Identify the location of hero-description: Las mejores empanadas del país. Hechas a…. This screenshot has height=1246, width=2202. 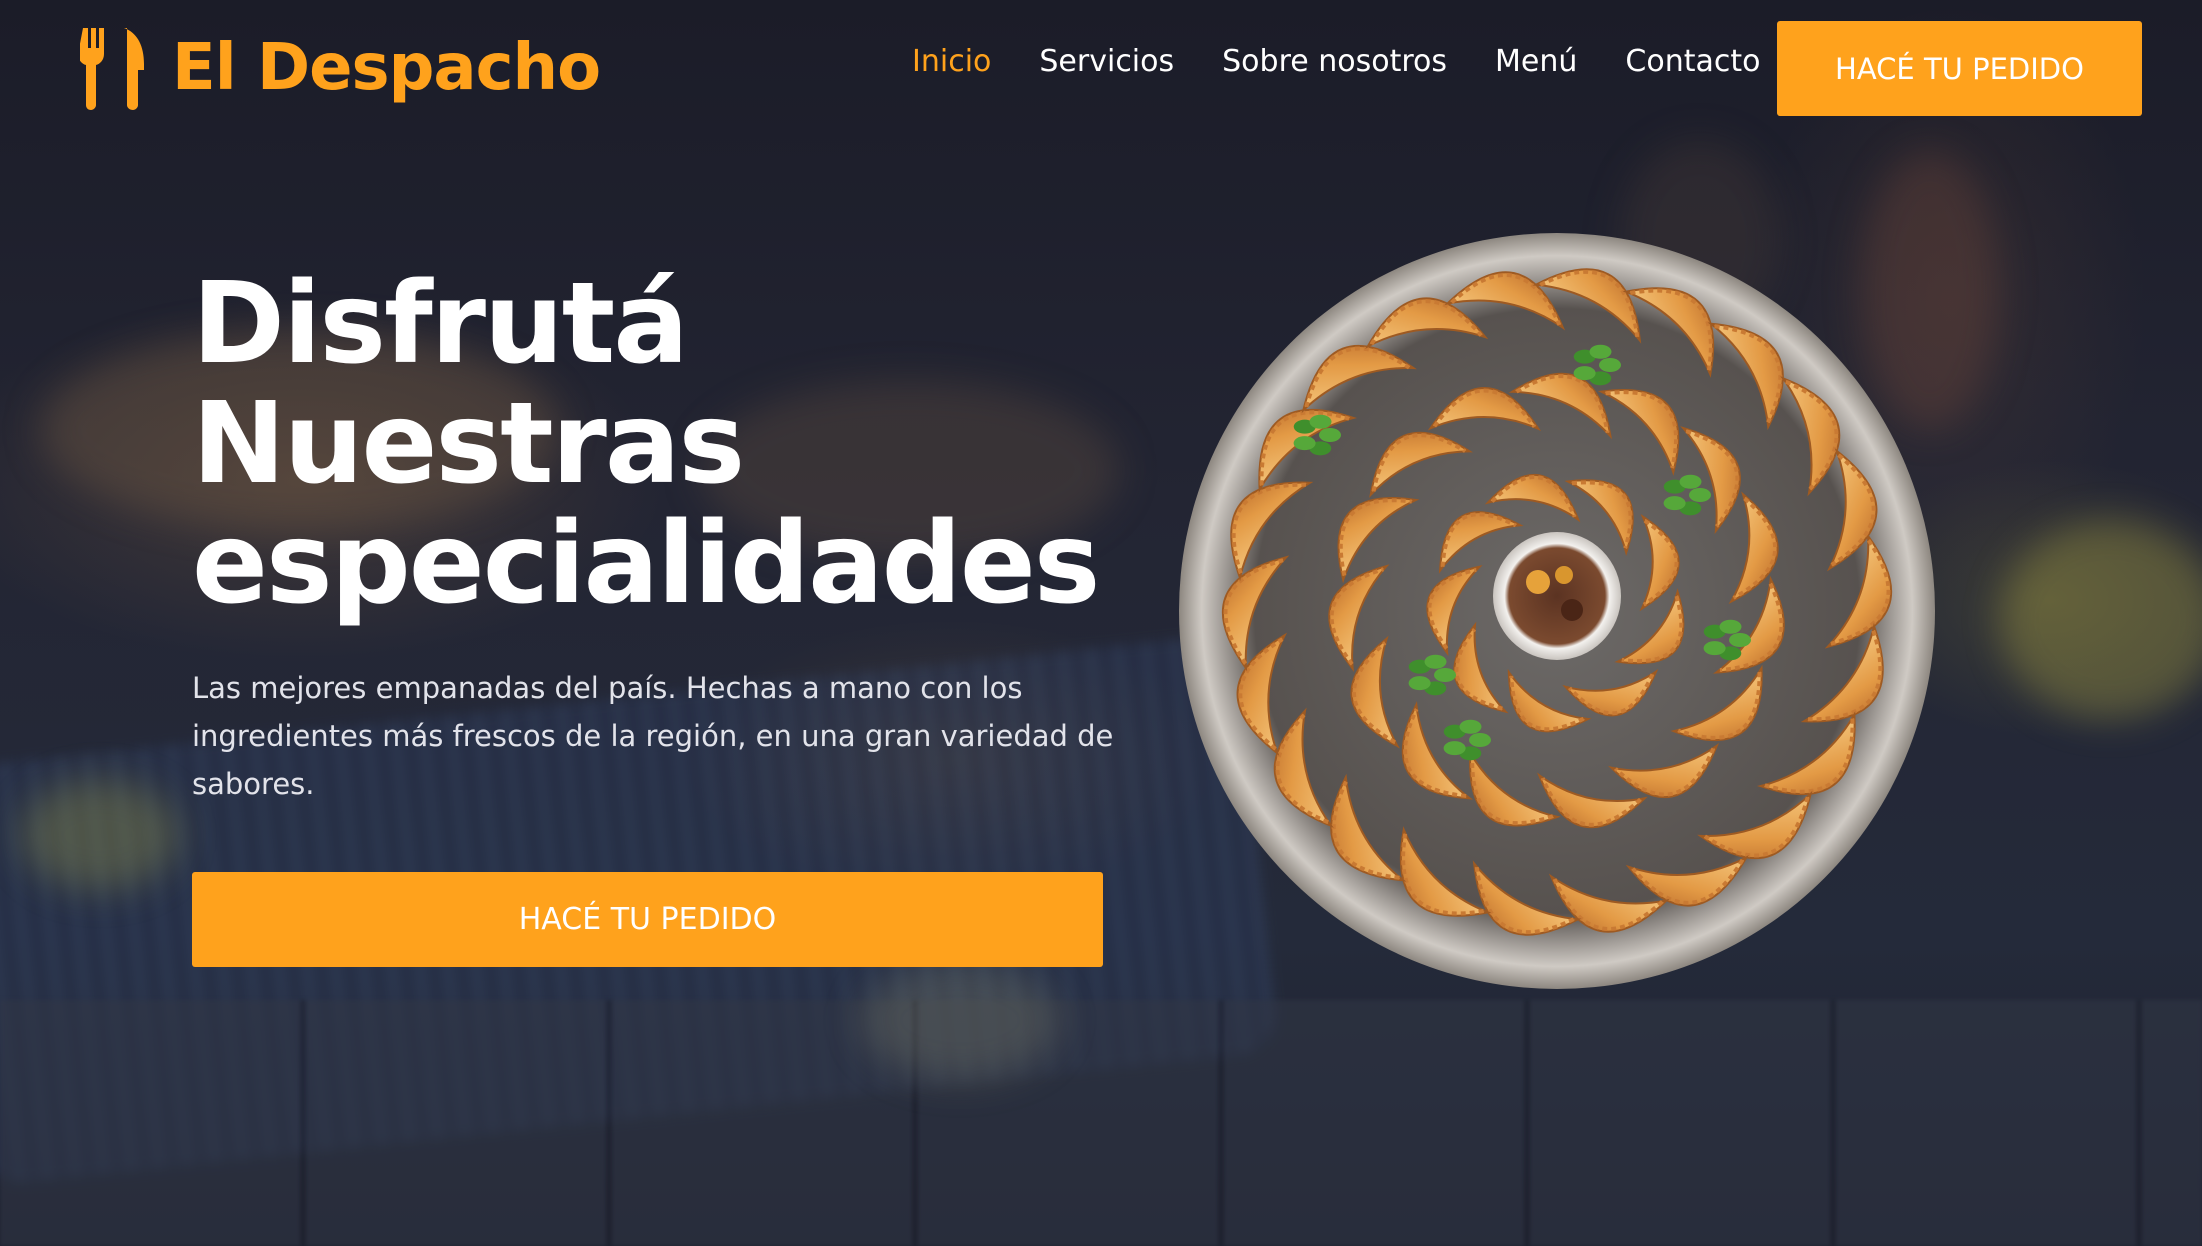
(653, 736).